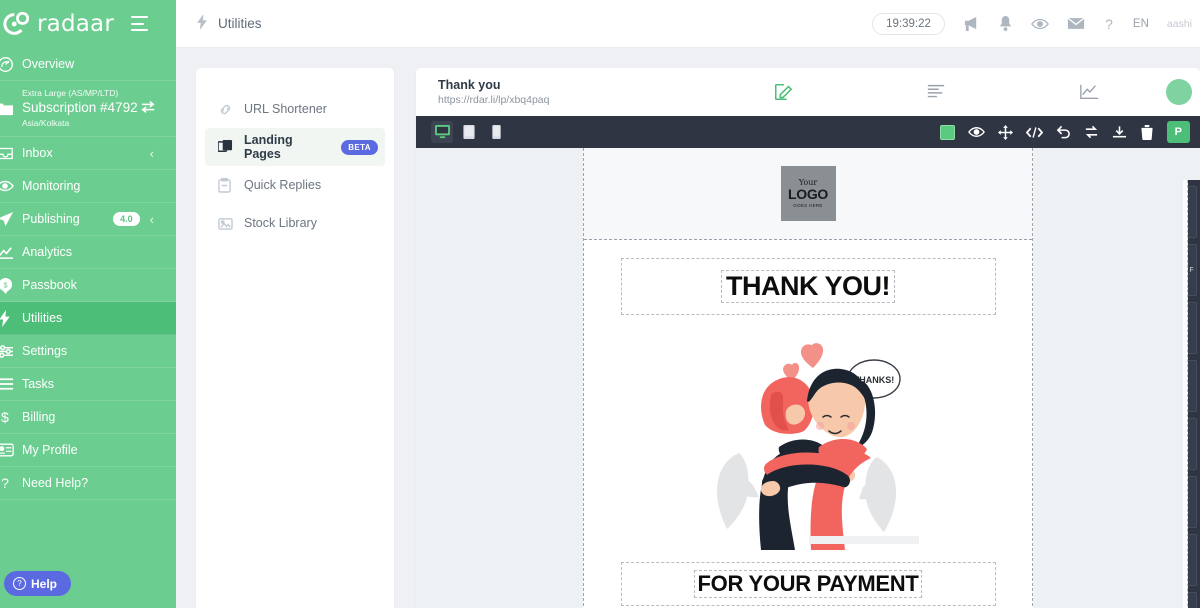 The image size is (1200, 608). I want to click on editor-header: Thank you https://rdar.li/lp/xbq4paq, so click(808, 92).